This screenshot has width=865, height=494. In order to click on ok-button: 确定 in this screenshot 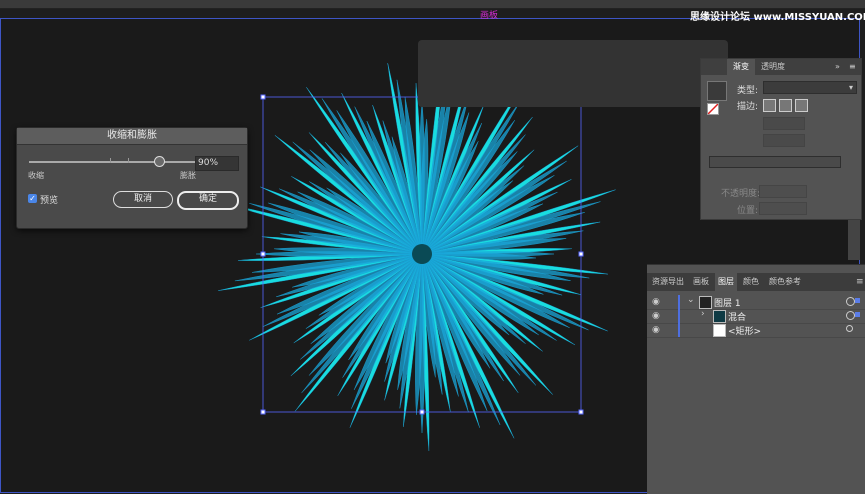, I will do `click(208, 200)`.